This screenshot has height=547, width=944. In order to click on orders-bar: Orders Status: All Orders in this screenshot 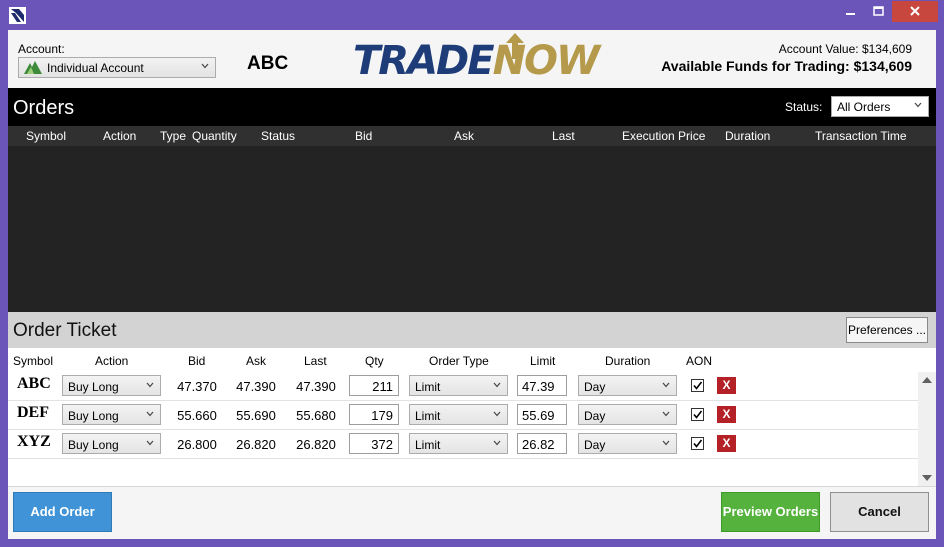, I will do `click(472, 107)`.